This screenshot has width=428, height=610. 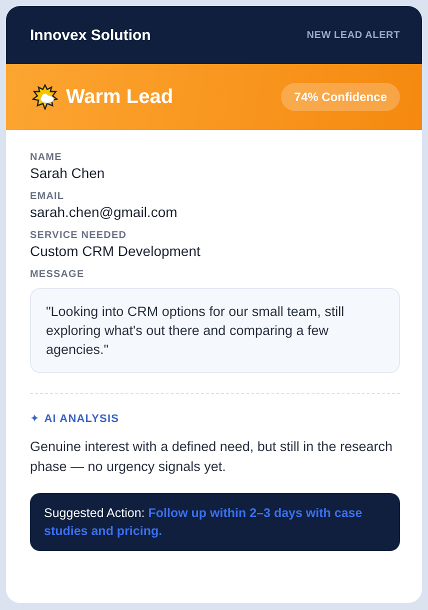 I want to click on lead-title: Warm Lead, so click(x=120, y=97).